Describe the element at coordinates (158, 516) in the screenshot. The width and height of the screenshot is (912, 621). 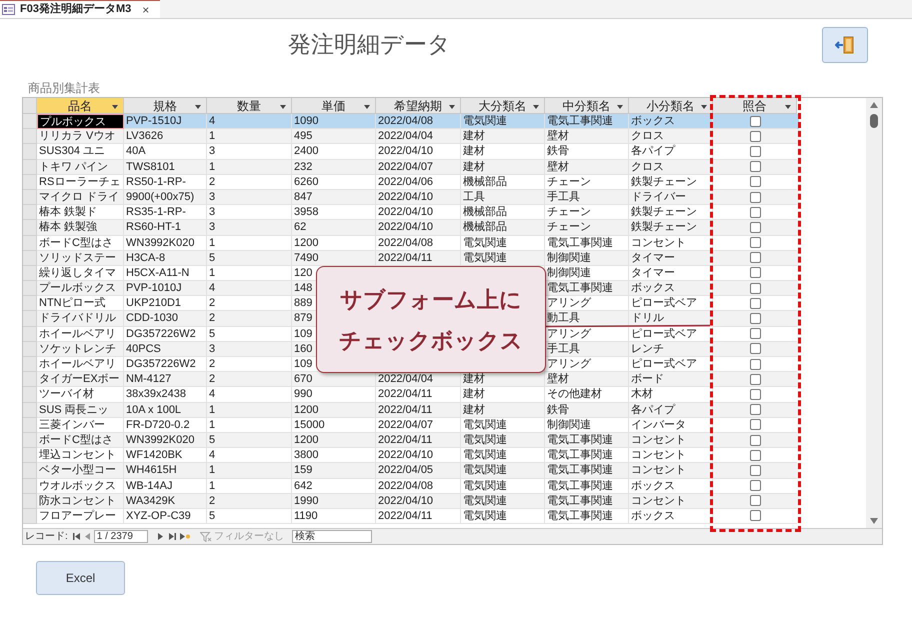
I see `table-cell: XYZ-OP-C39` at that location.